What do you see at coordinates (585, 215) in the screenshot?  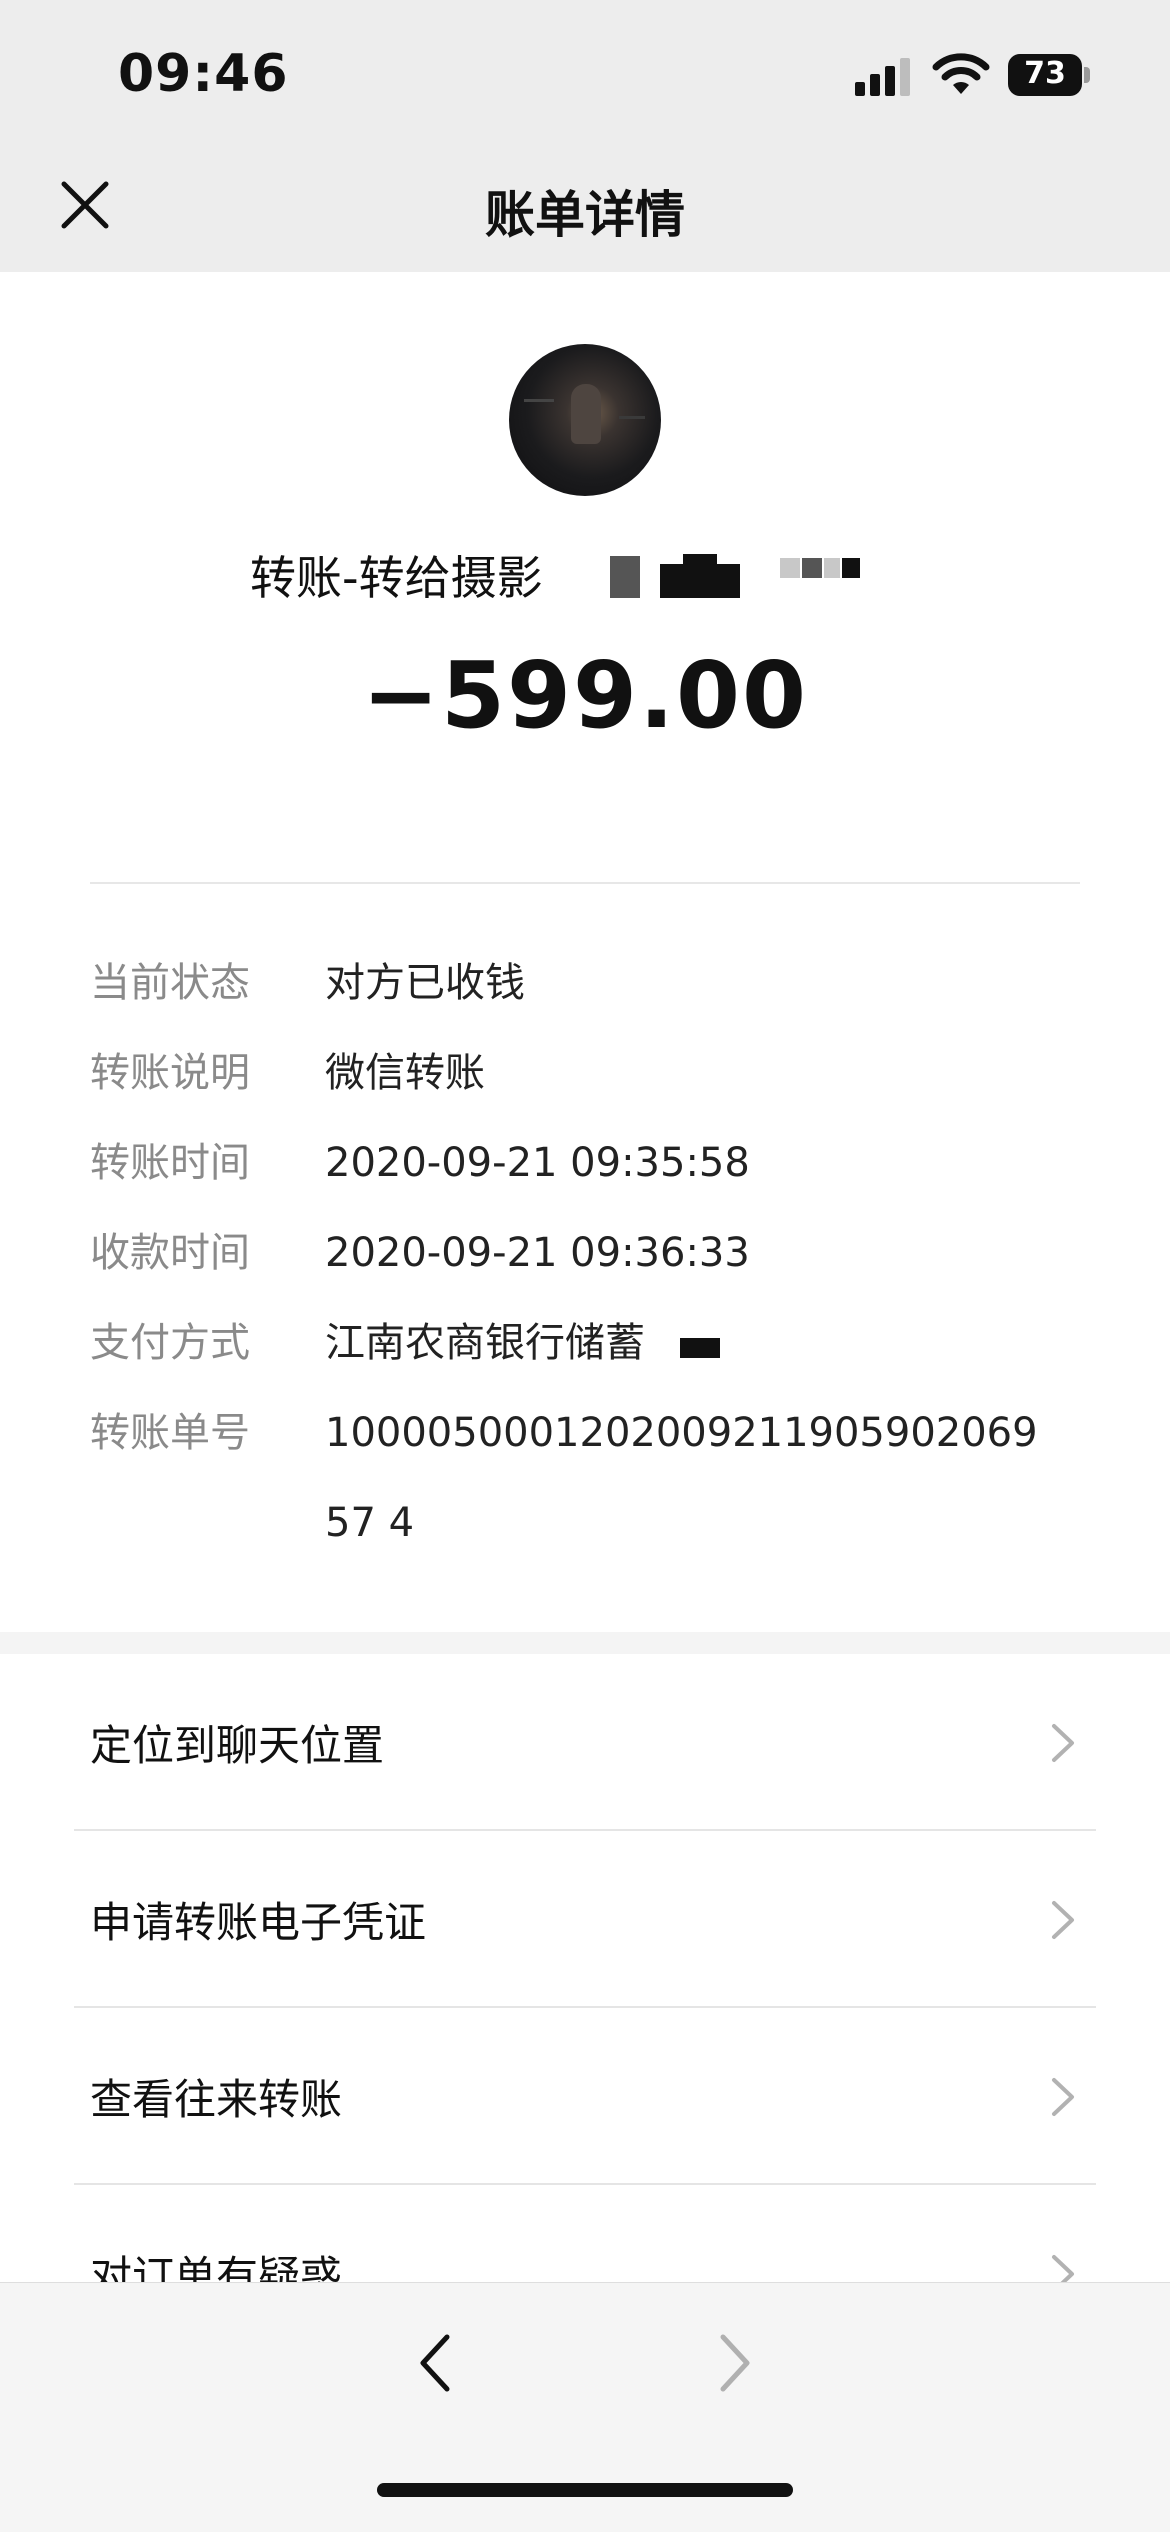 I see `page-title: 账单详情` at bounding box center [585, 215].